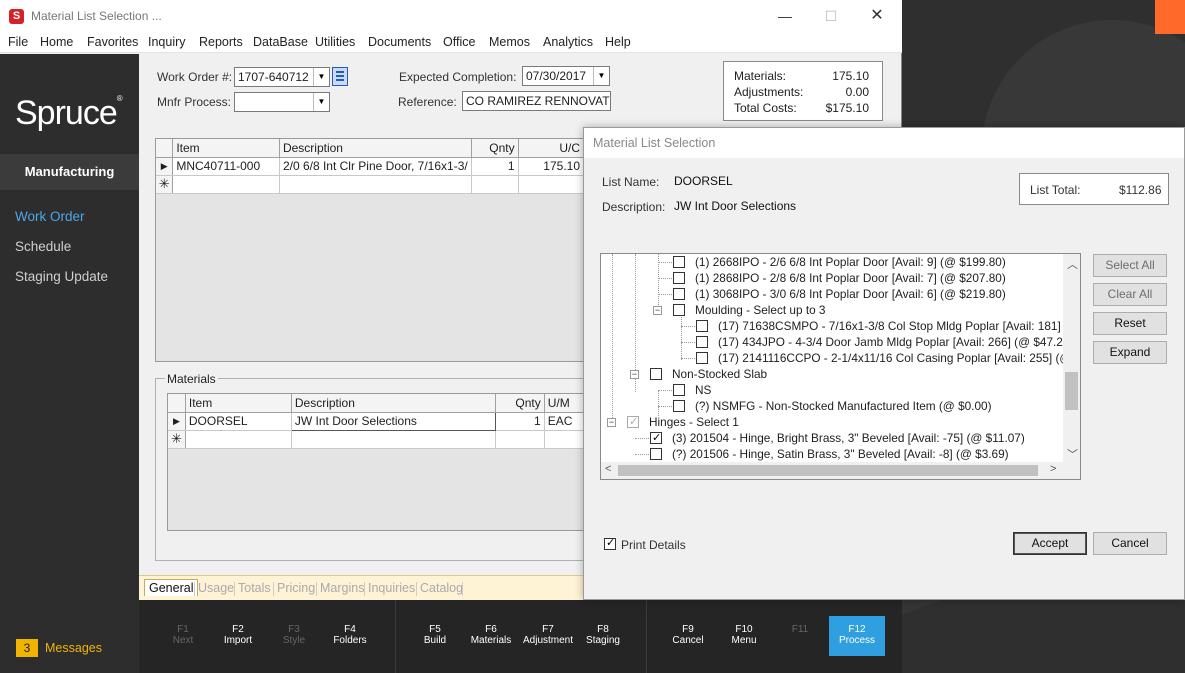 The height and width of the screenshot is (673, 1185). I want to click on f6-materials-button: F6 Materials, so click(491, 635).